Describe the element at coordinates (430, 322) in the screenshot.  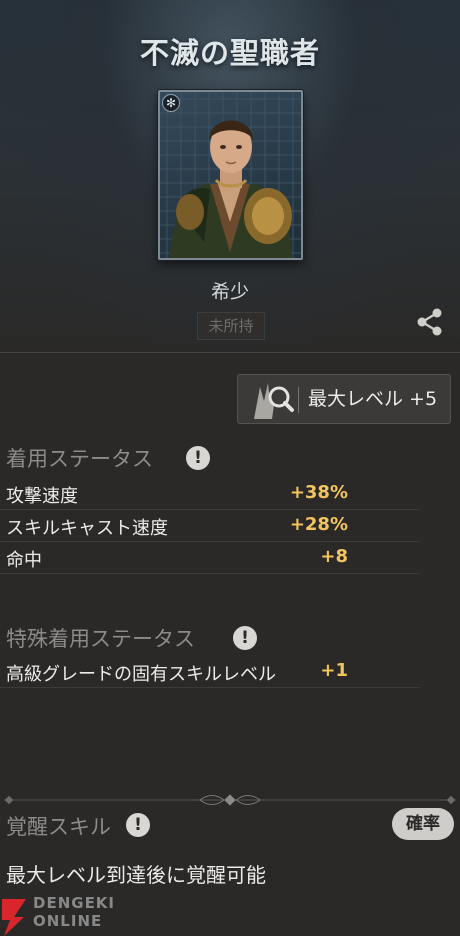
I see `share-icon` at that location.